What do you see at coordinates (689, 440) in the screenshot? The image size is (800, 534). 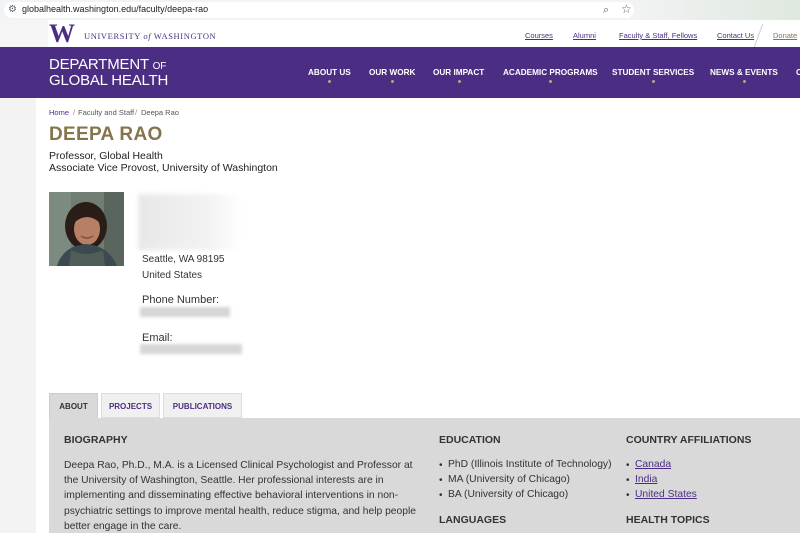 I see `country-affiliations-heading: COUNTRY AFFILIATIONS` at bounding box center [689, 440].